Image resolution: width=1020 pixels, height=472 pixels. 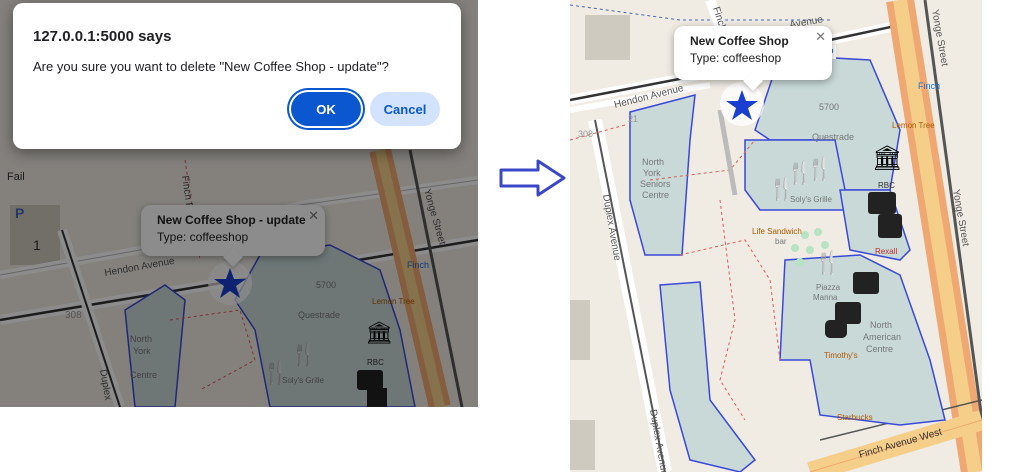 What do you see at coordinates (102, 36) in the screenshot?
I see `dialog-origin: 127.0.0.1:5000 says` at bounding box center [102, 36].